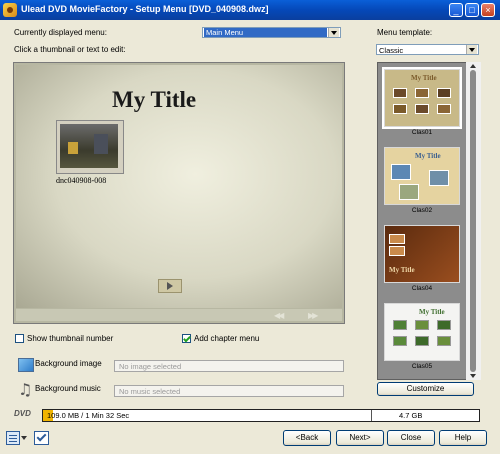  What do you see at coordinates (411, 438) in the screenshot?
I see `close-button: Close` at bounding box center [411, 438].